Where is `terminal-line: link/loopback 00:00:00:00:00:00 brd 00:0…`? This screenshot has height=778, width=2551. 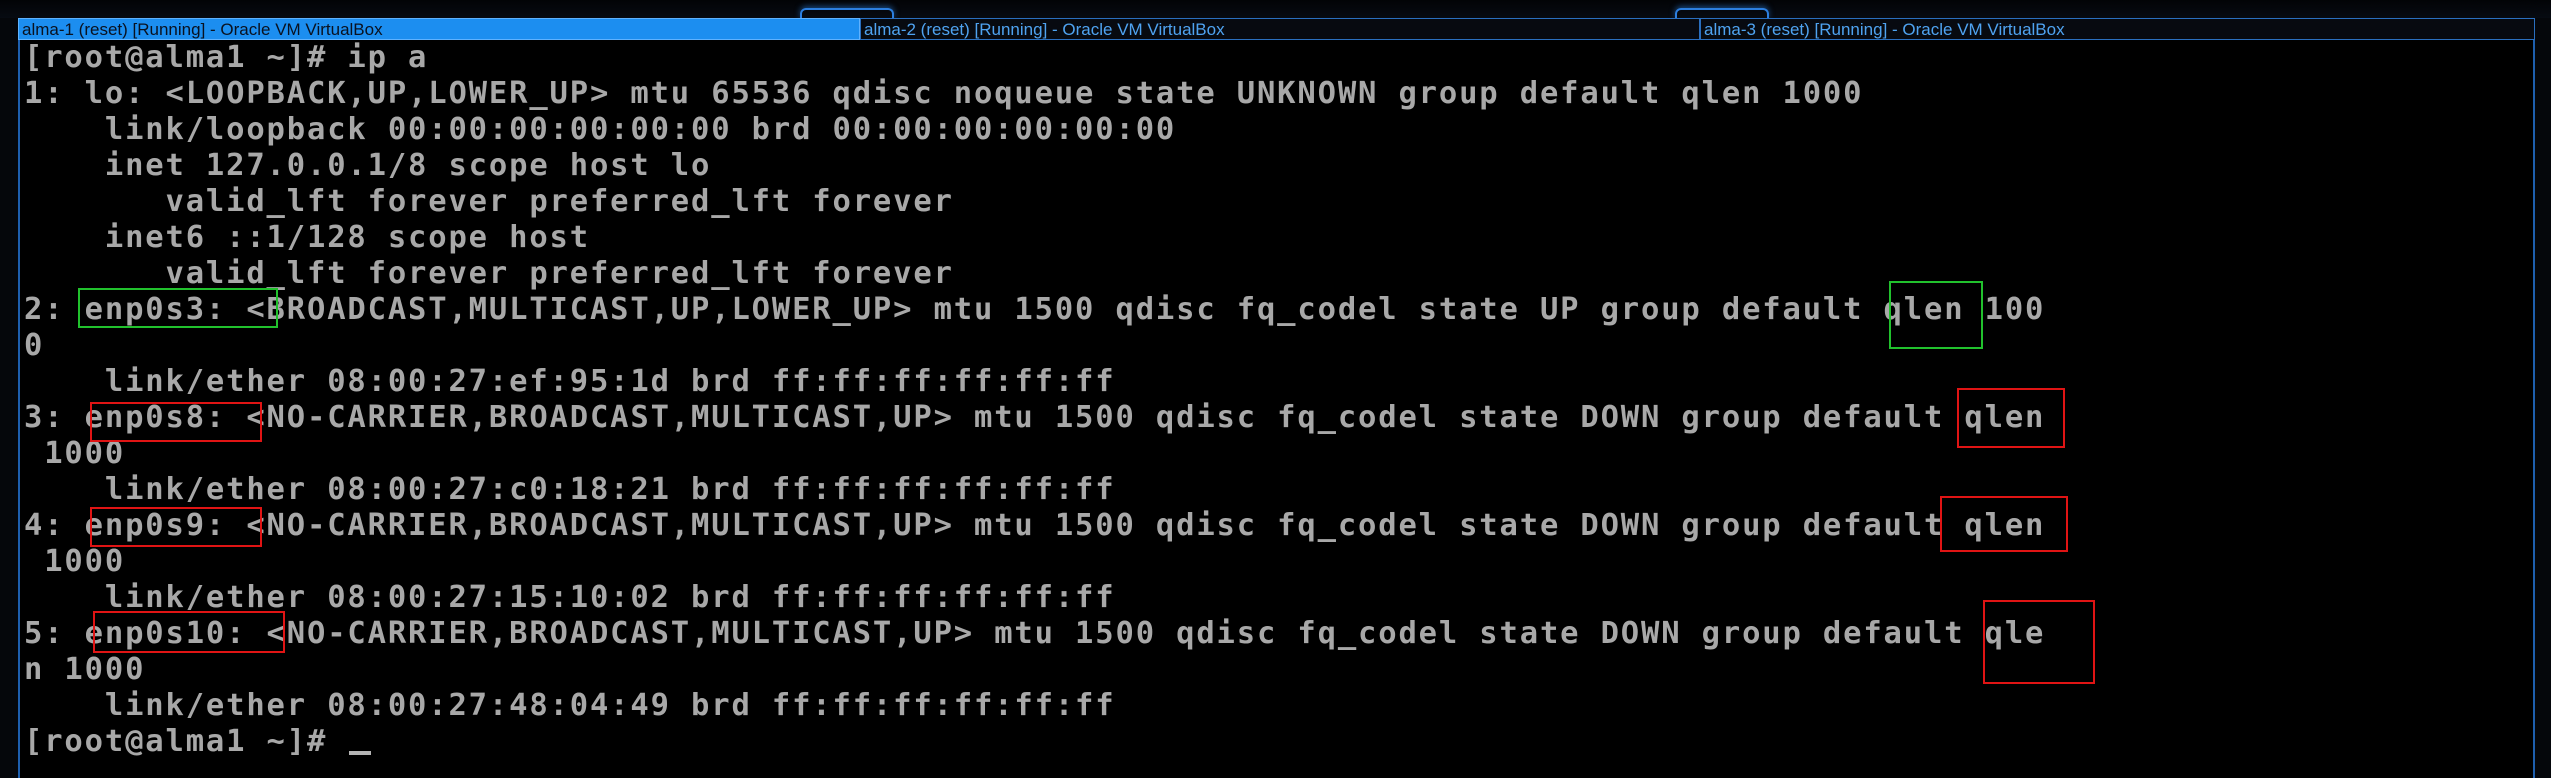
terminal-line: link/loopback 00:00:00:00:00:00 brd 00:0… is located at coordinates (600, 129).